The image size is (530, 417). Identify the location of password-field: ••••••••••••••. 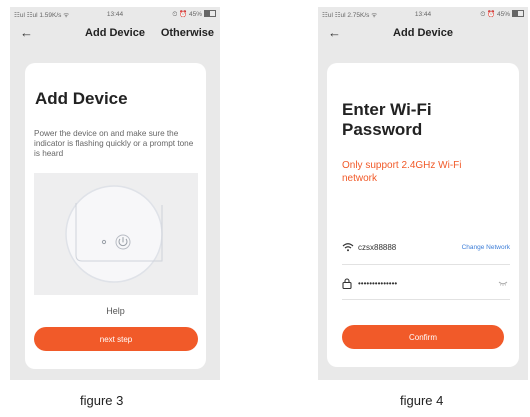
(426, 283).